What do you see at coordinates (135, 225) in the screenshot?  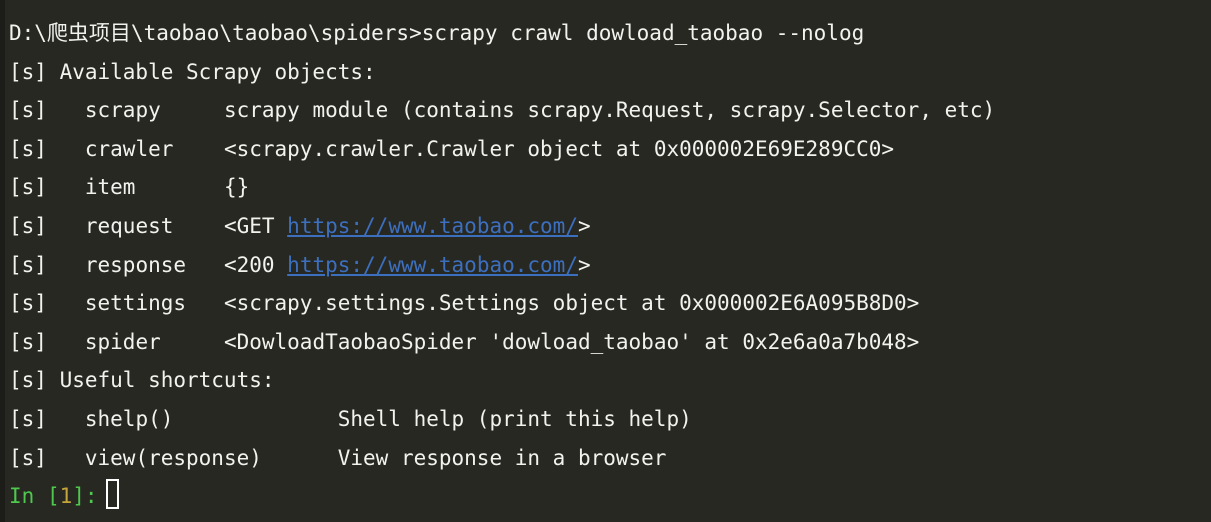 I see `object-name: request` at bounding box center [135, 225].